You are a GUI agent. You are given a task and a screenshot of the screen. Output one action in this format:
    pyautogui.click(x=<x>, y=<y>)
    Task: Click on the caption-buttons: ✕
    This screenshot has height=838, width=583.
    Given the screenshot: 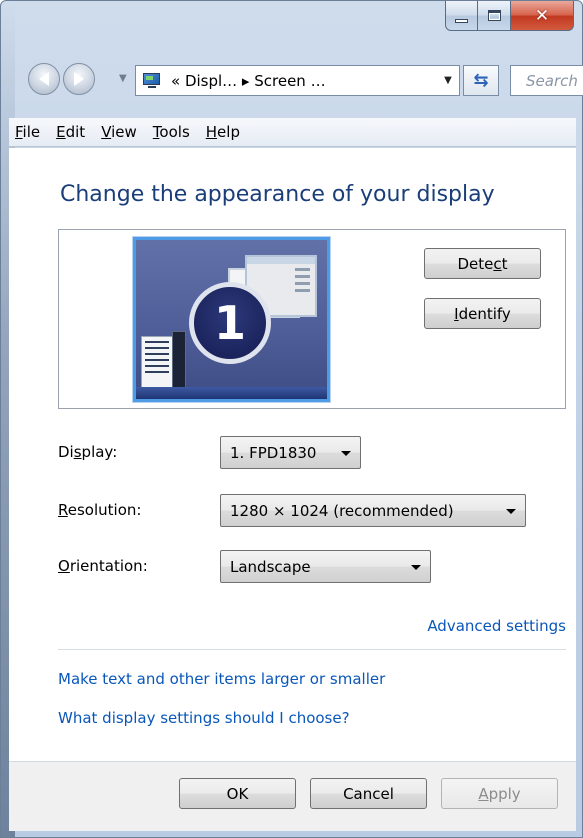 What is the action you would take?
    pyautogui.click(x=509, y=16)
    